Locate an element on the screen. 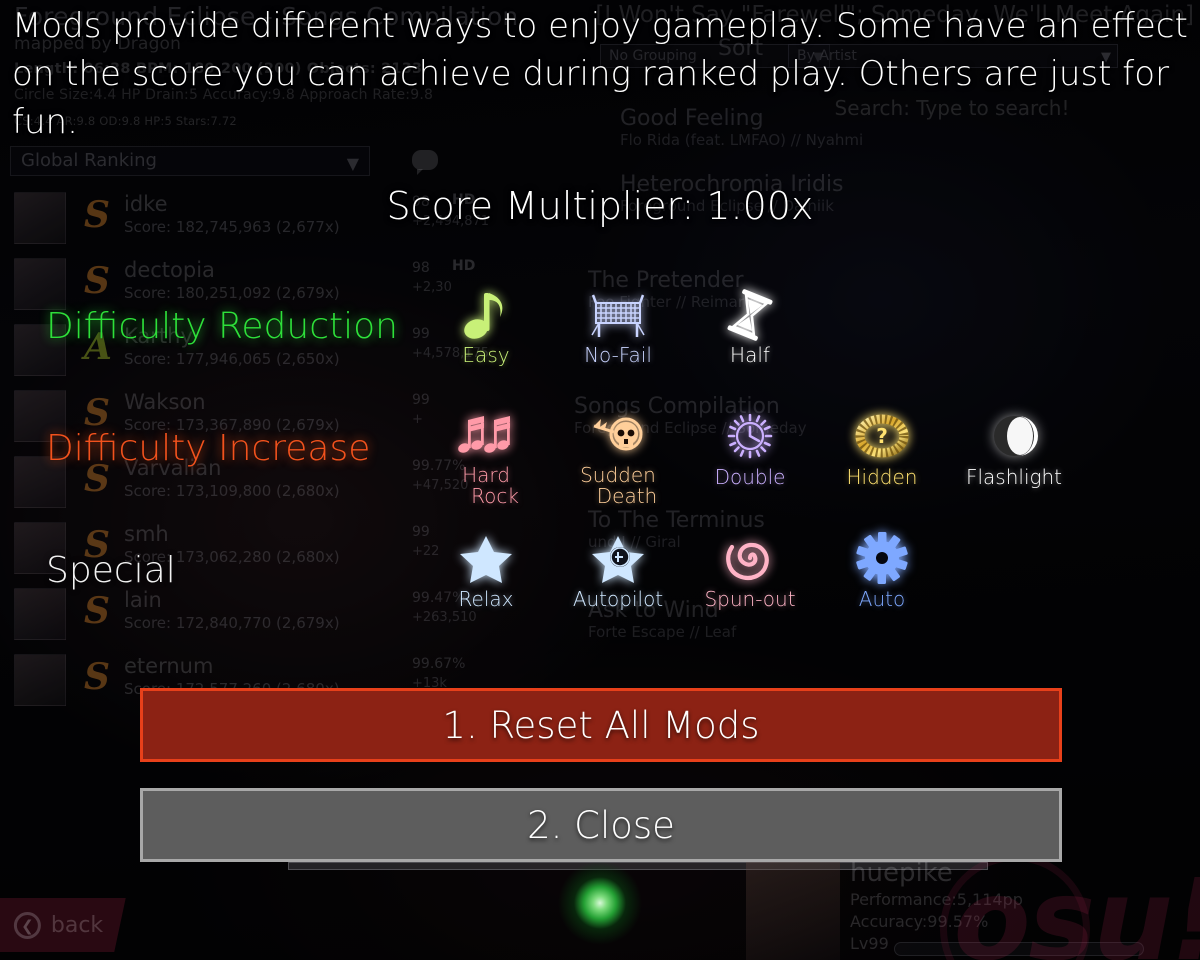 Image resolution: width=1200 pixels, height=960 pixels. hourglass-icon is located at coordinates (750, 315).